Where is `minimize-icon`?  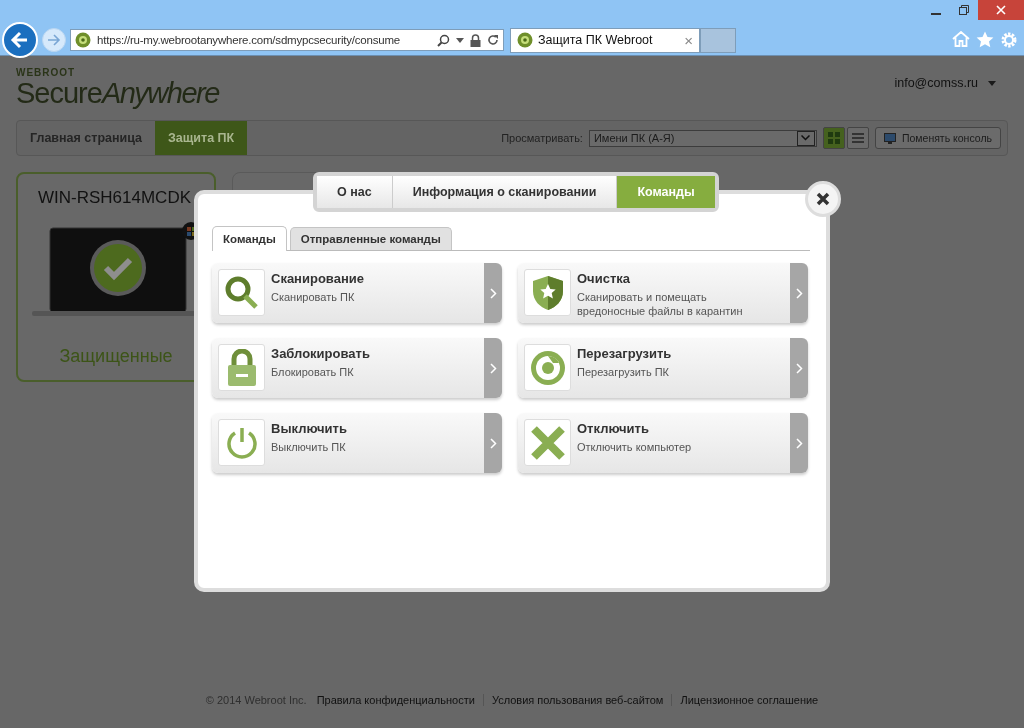 minimize-icon is located at coordinates (936, 13).